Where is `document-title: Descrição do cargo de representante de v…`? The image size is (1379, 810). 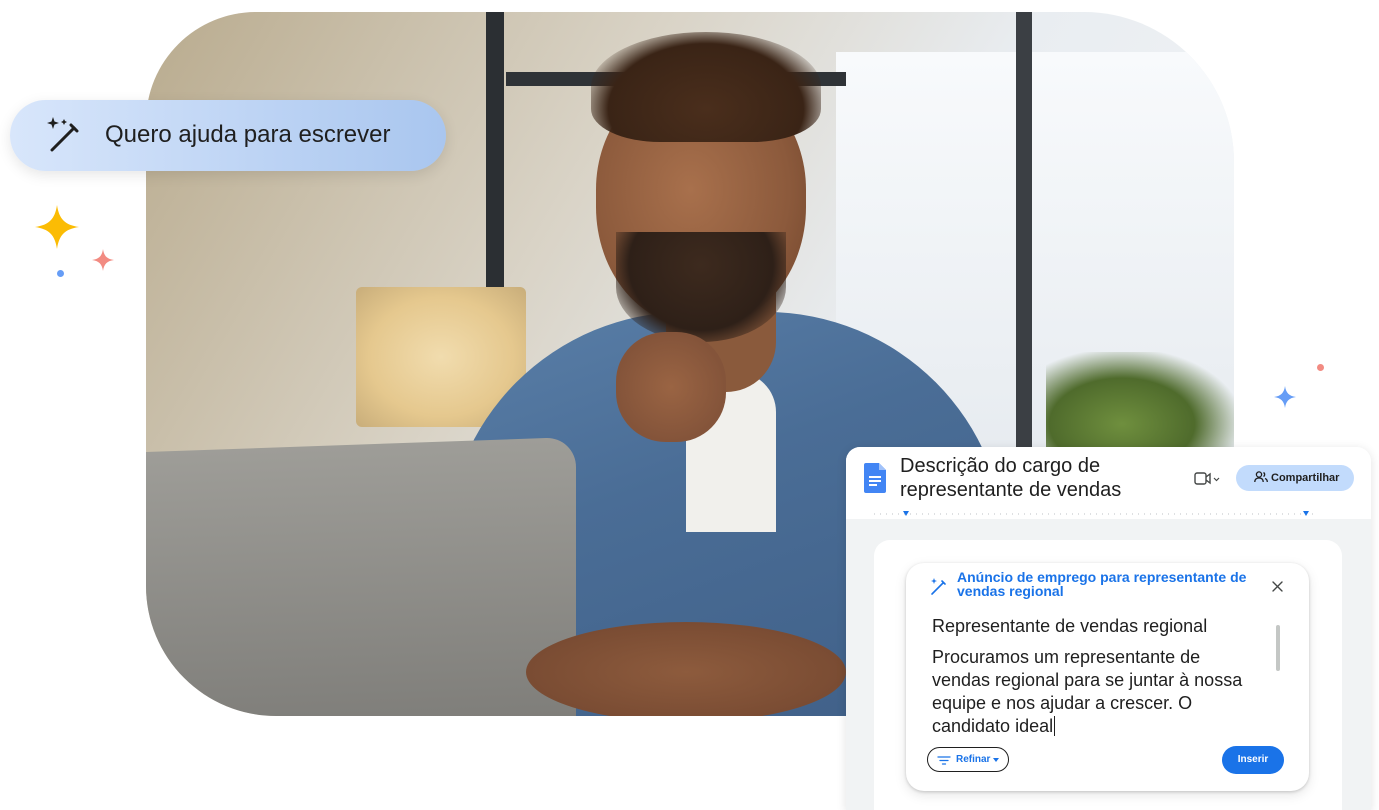 document-title: Descrição do cargo de representante de v… is located at coordinates (1035, 478).